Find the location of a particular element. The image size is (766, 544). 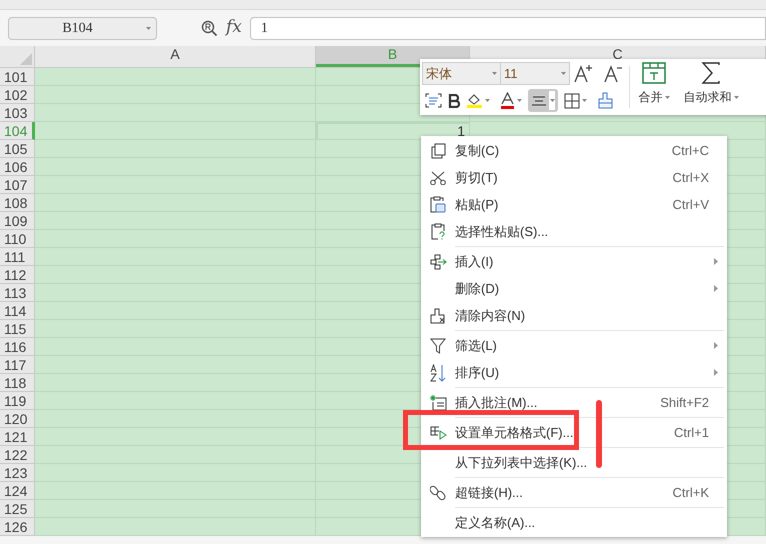

wrap-text-icon is located at coordinates (433, 100).